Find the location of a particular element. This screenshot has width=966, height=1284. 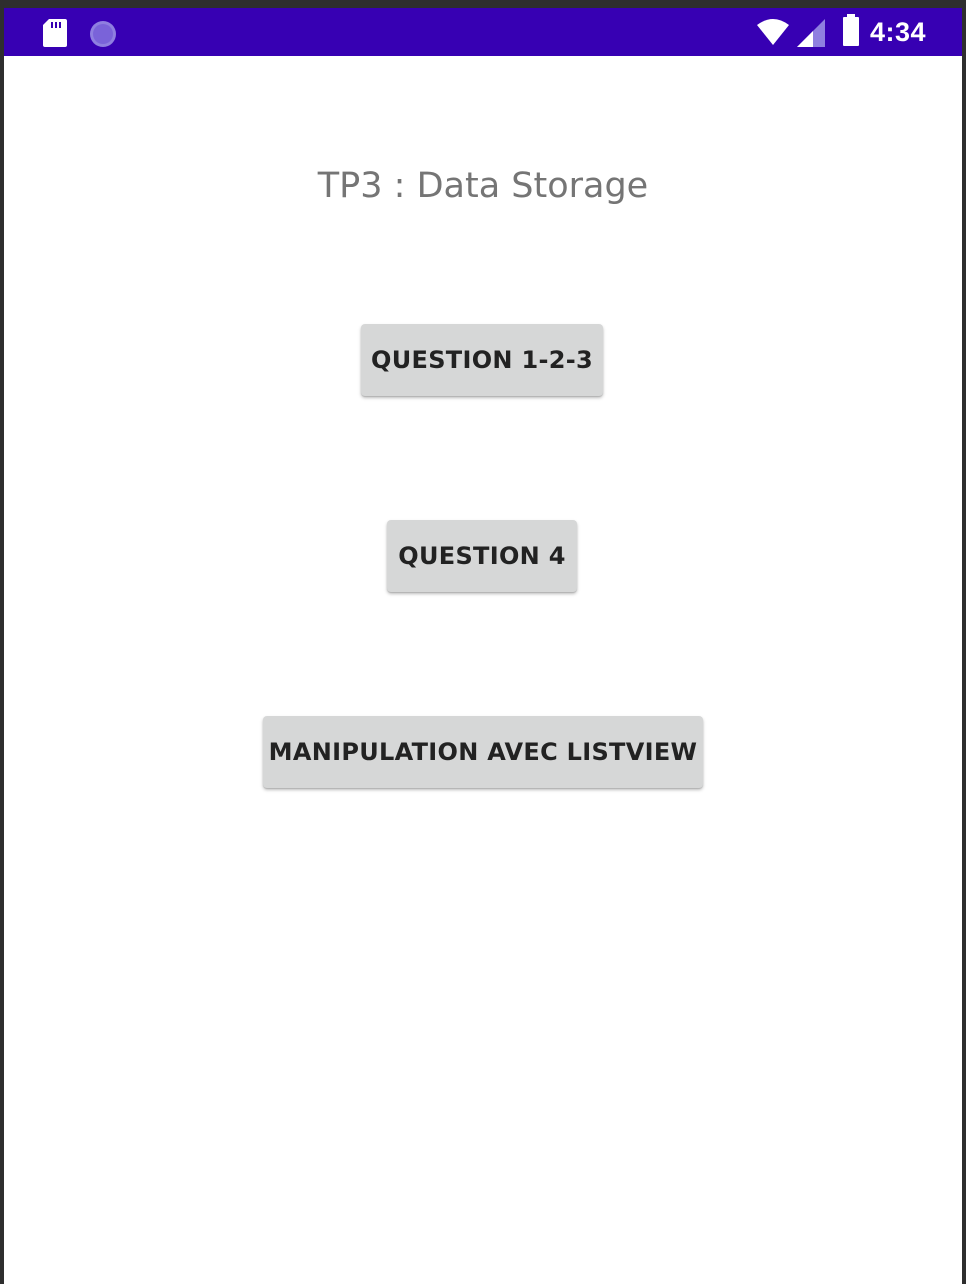

cell-signal-icon is located at coordinates (811, 33).